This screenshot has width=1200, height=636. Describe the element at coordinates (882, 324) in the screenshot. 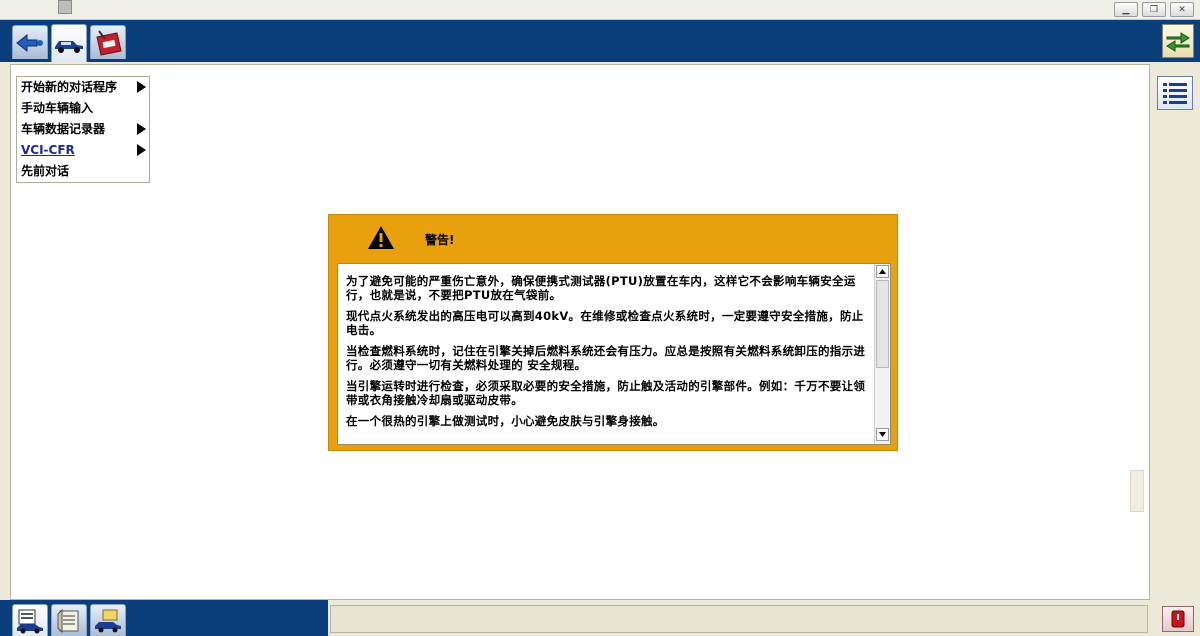

I see `scrollbar-thumb` at that location.